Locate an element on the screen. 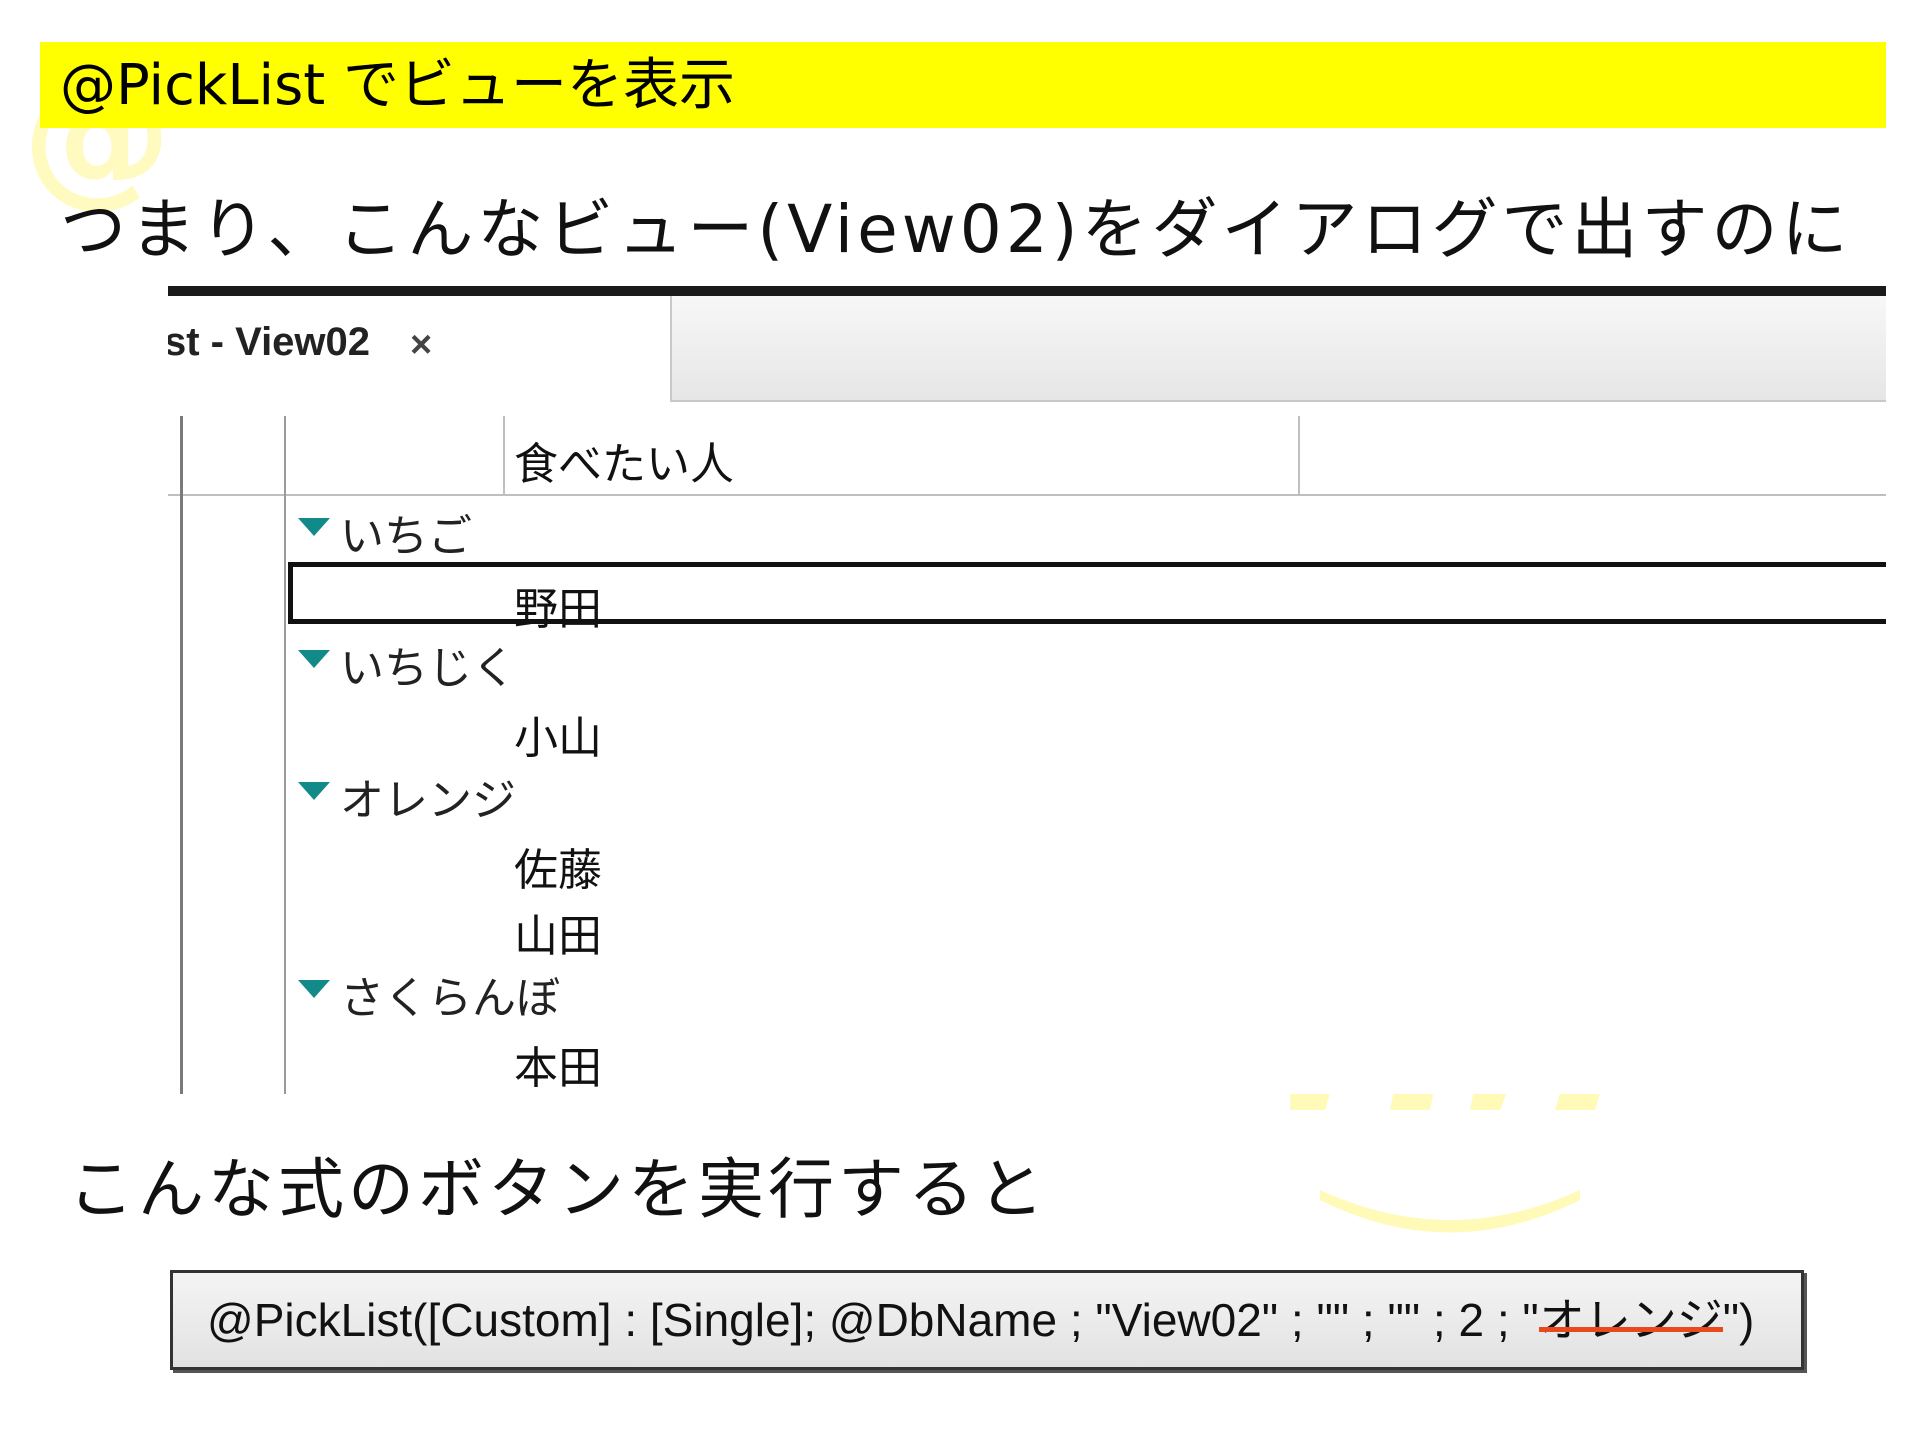  close-icon: × is located at coordinates (421, 345).